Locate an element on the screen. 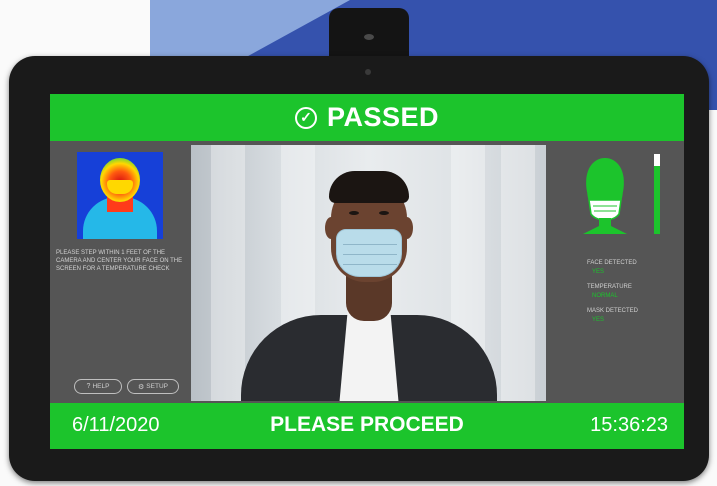 This screenshot has width=717, height=486. readout-label: TEMPERATURE is located at coordinates (609, 287).